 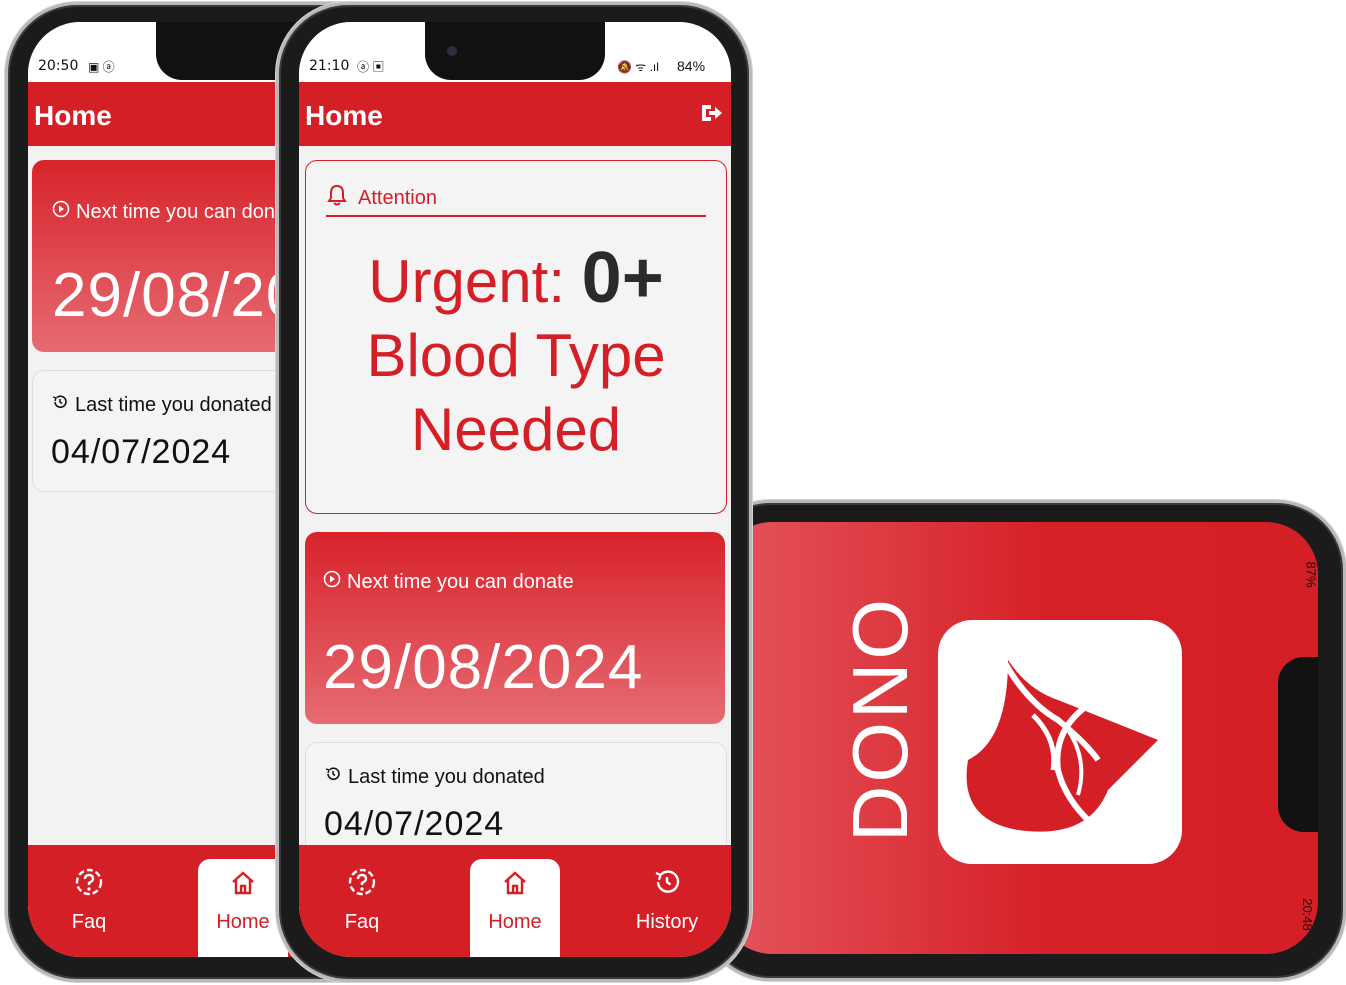 I want to click on app-logo, so click(x=1060, y=742).